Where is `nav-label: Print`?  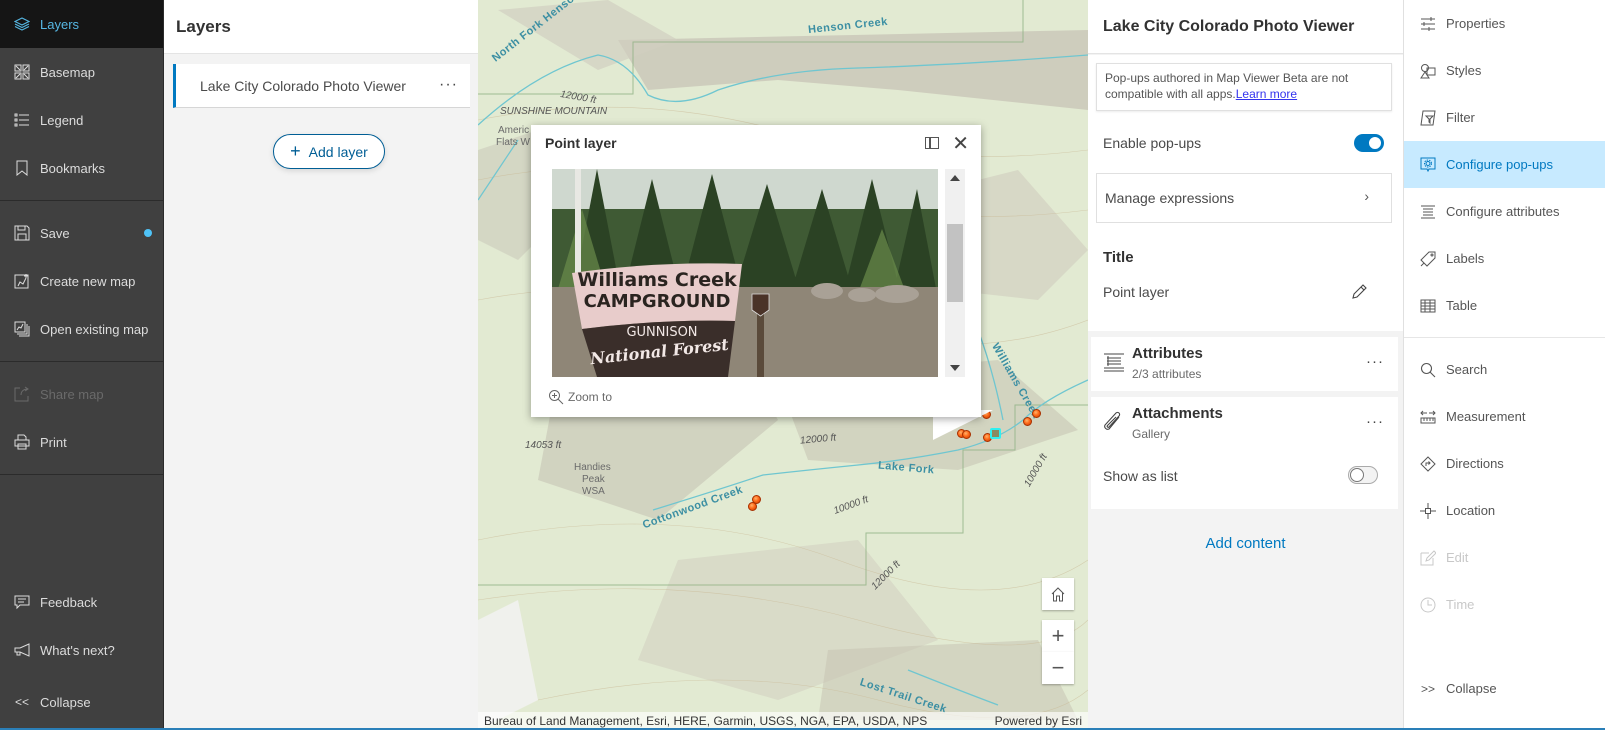 nav-label: Print is located at coordinates (53, 442).